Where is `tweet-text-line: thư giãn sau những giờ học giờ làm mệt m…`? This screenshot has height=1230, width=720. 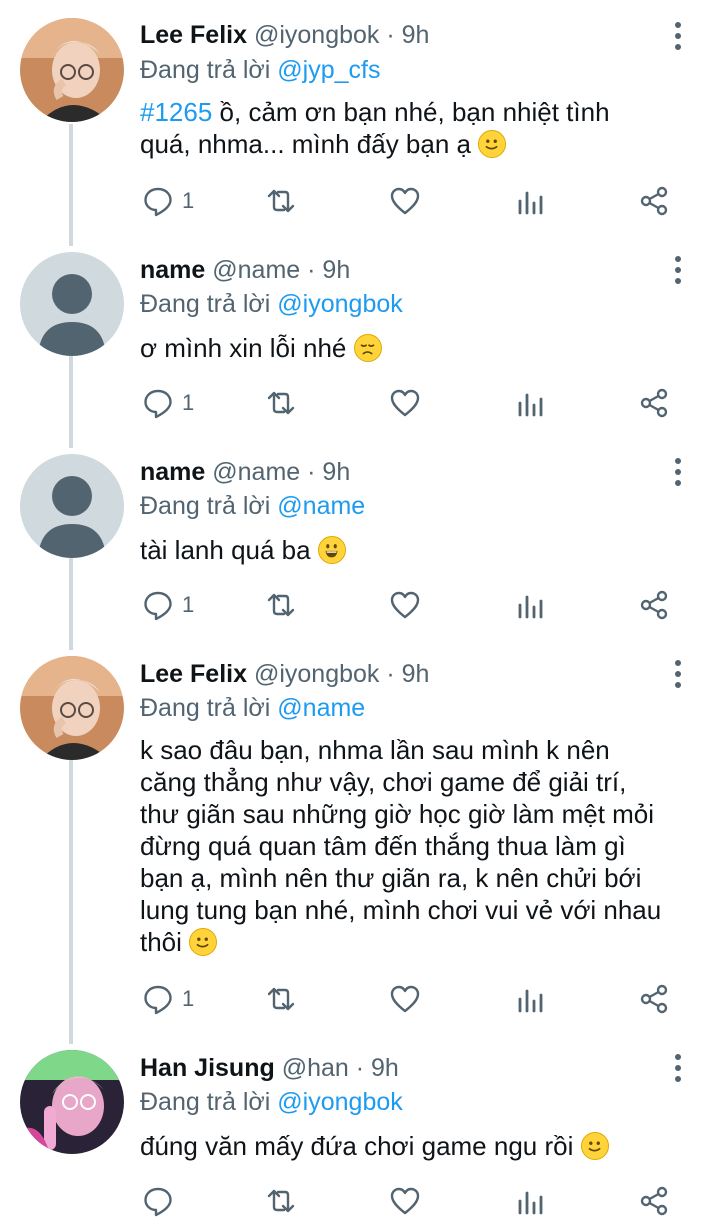 tweet-text-line: thư giãn sau những giờ học giờ làm mệt m… is located at coordinates (397, 814).